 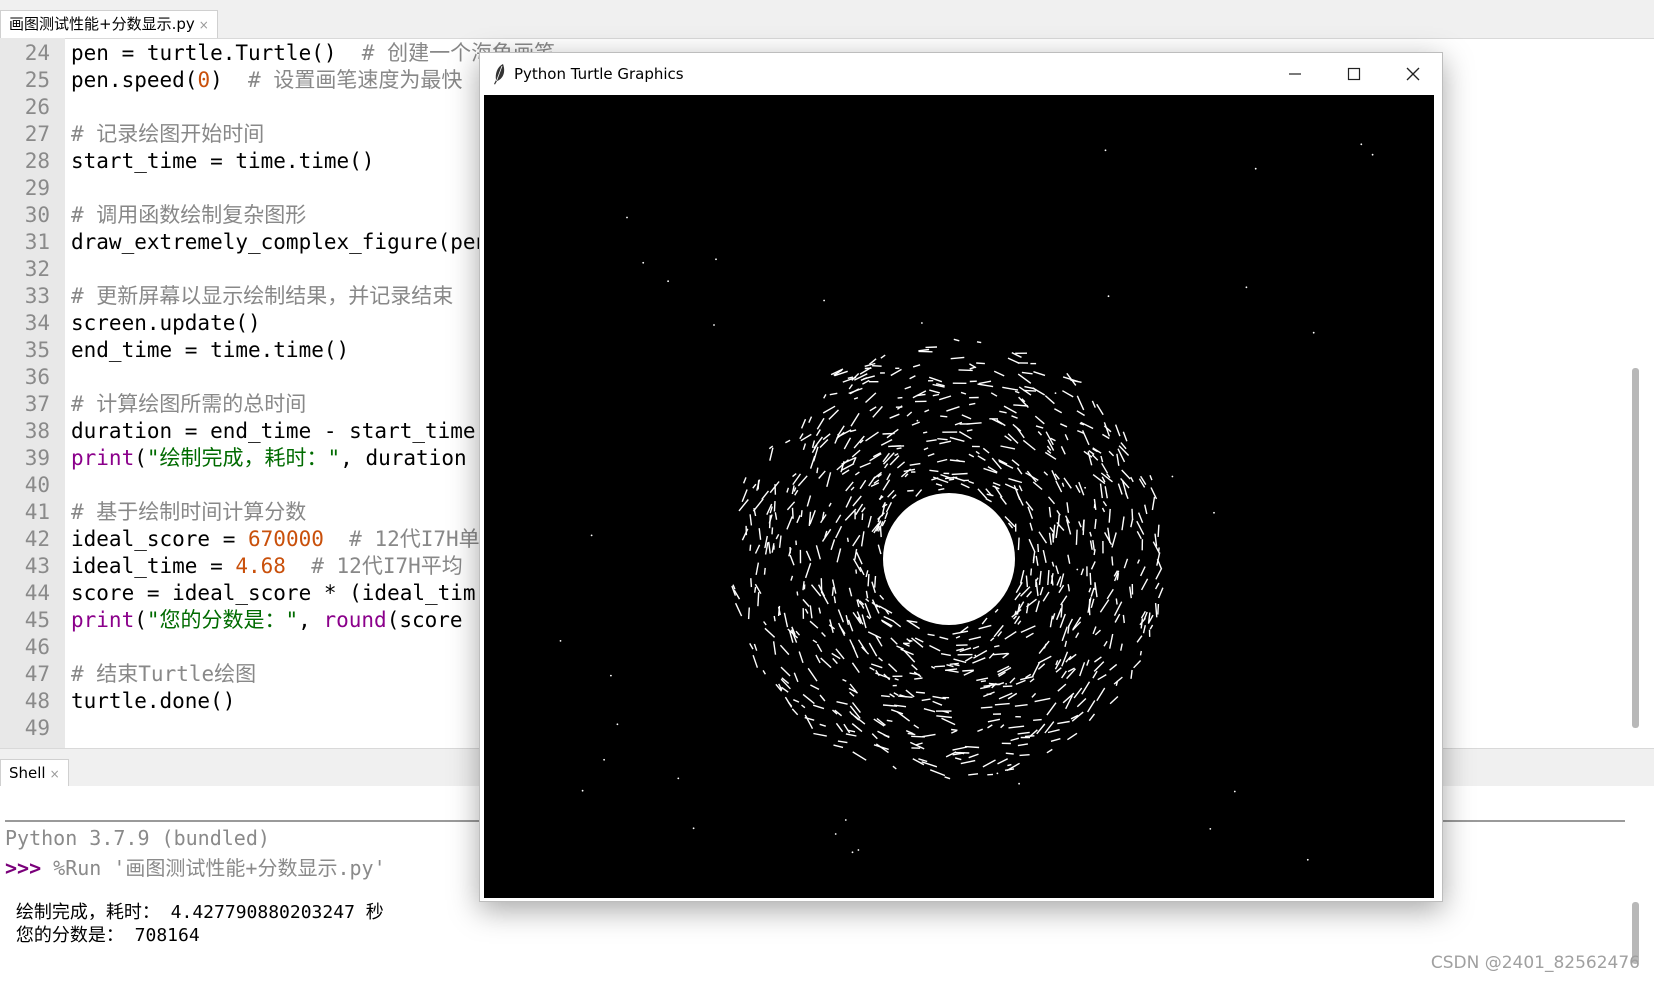 I want to click on code-text: start_time = time.time(), so click(x=222, y=161).